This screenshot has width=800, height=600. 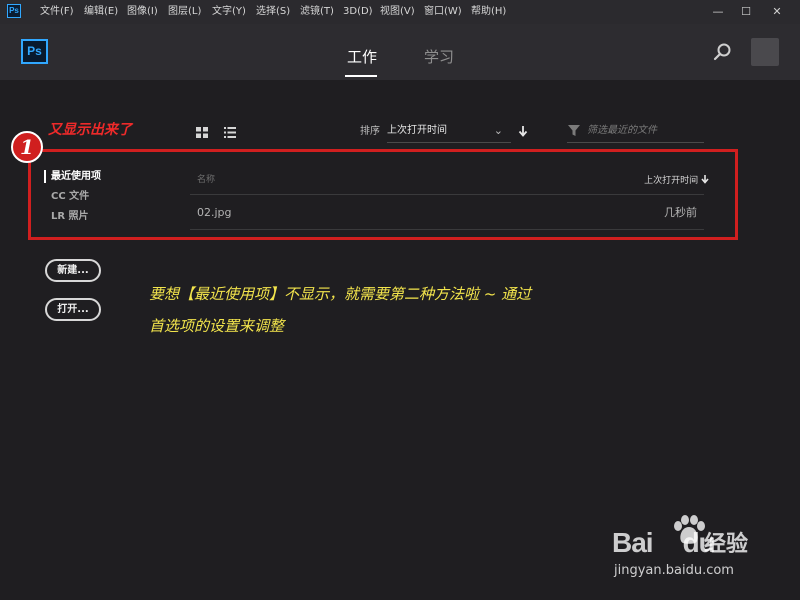 I want to click on menu-layer: 图层(L), so click(x=184, y=12).